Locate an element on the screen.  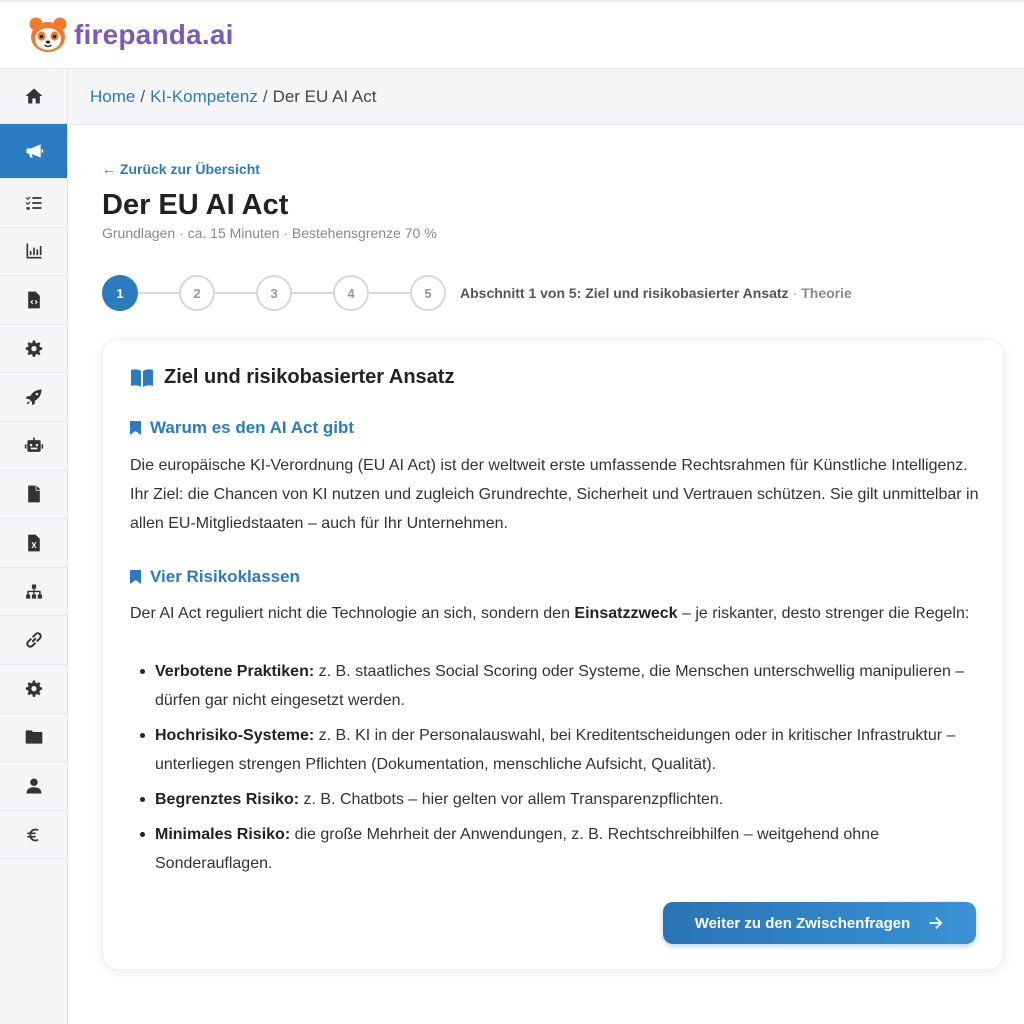
sidebar-item-announcements is located at coordinates (33, 151).